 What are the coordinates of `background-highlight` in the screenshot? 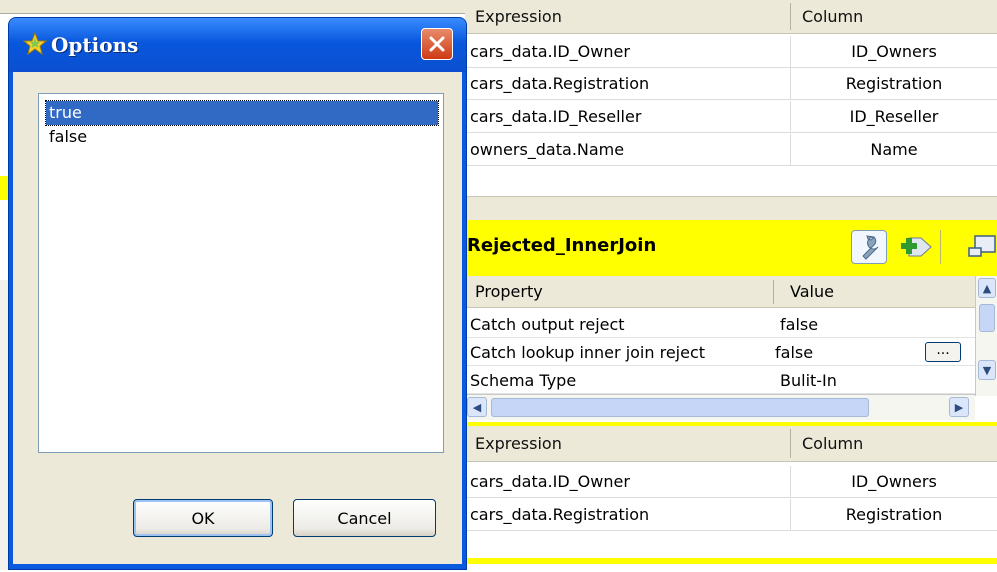 It's located at (4, 188).